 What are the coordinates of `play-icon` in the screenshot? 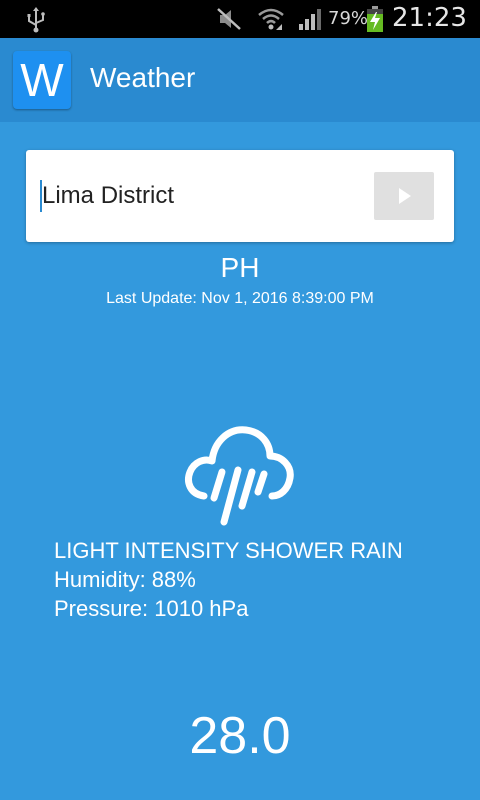 It's located at (405, 196).